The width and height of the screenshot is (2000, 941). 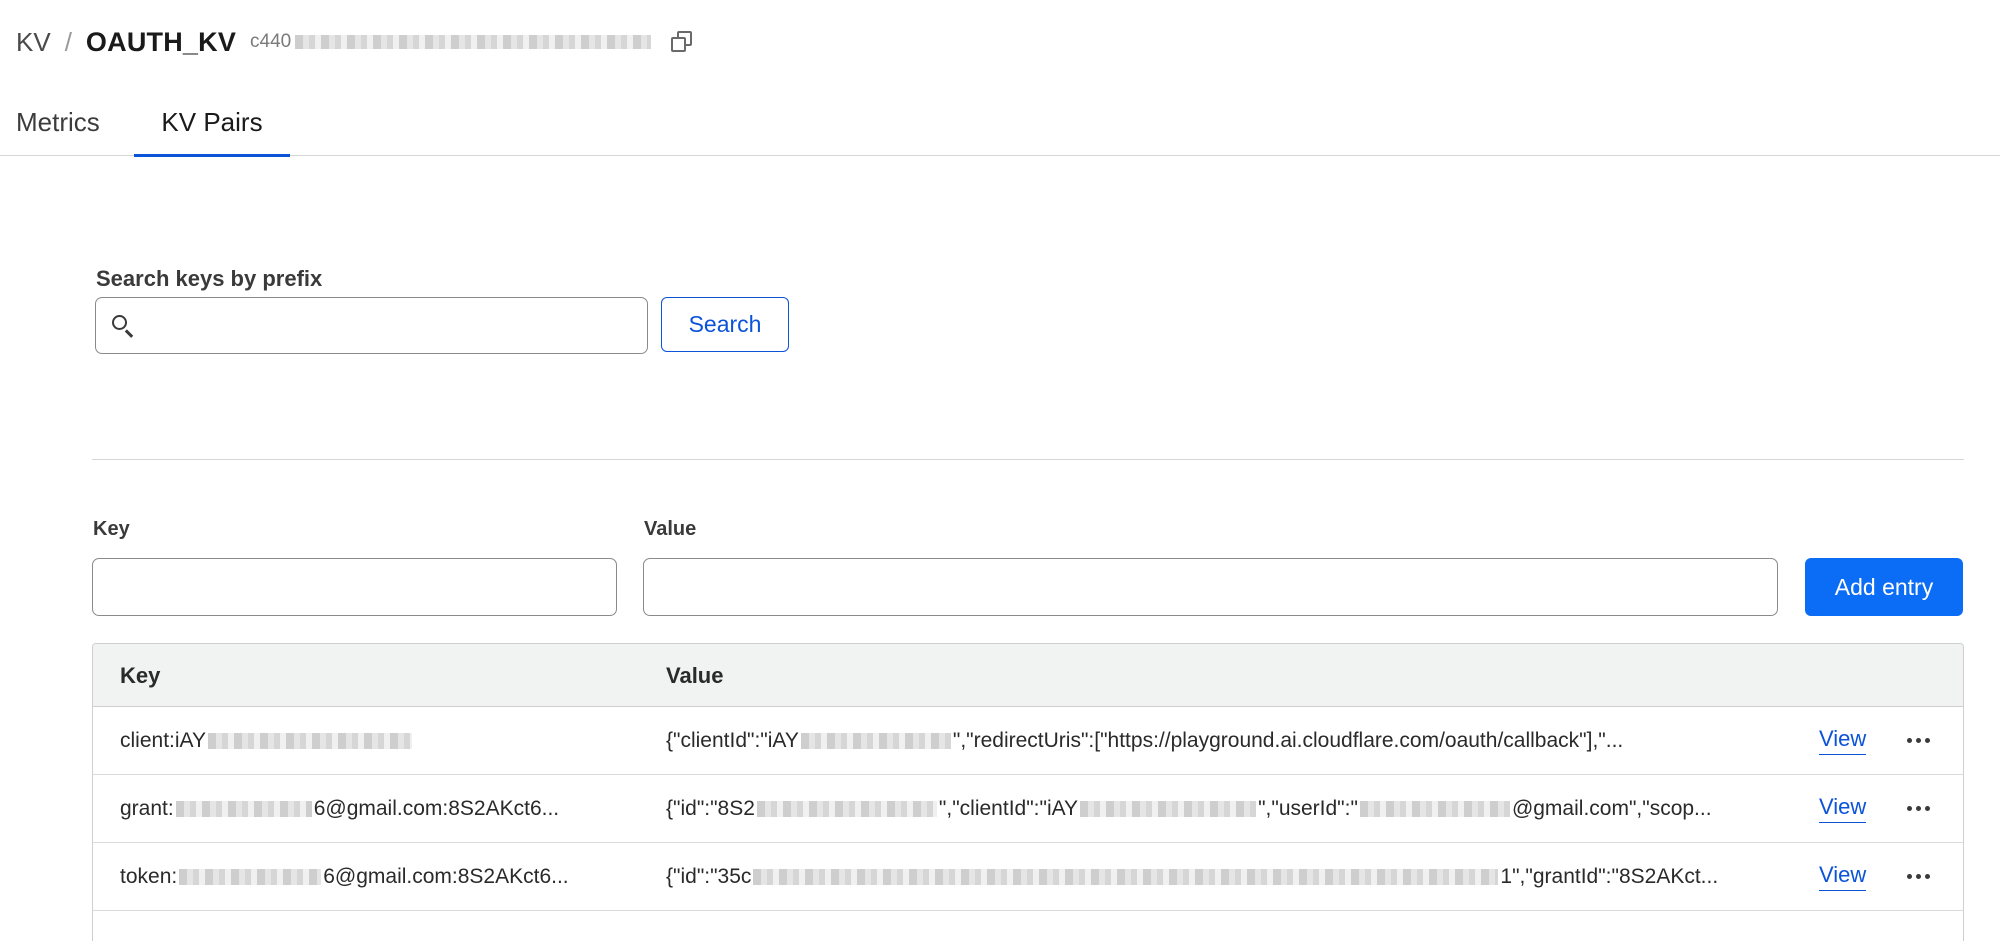 What do you see at coordinates (354, 587) in the screenshot?
I see `new-key-input` at bounding box center [354, 587].